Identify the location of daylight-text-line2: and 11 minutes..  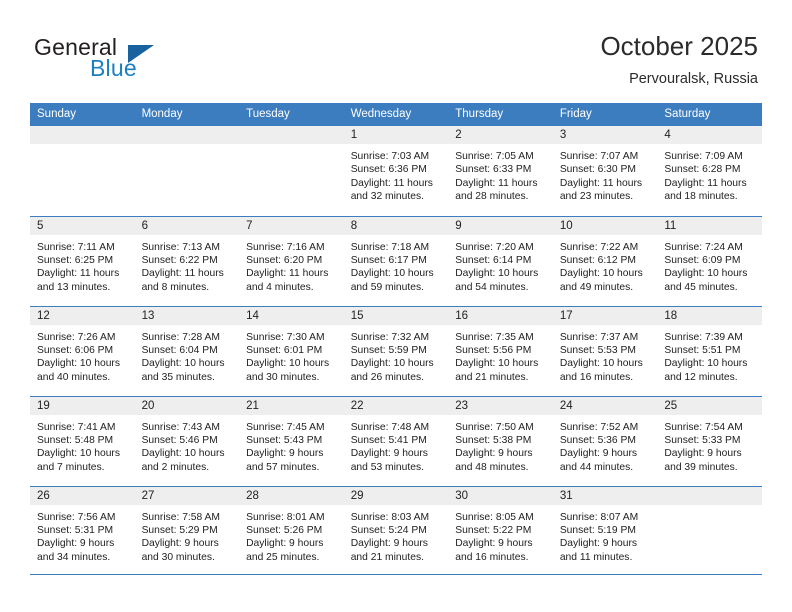
(596, 557).